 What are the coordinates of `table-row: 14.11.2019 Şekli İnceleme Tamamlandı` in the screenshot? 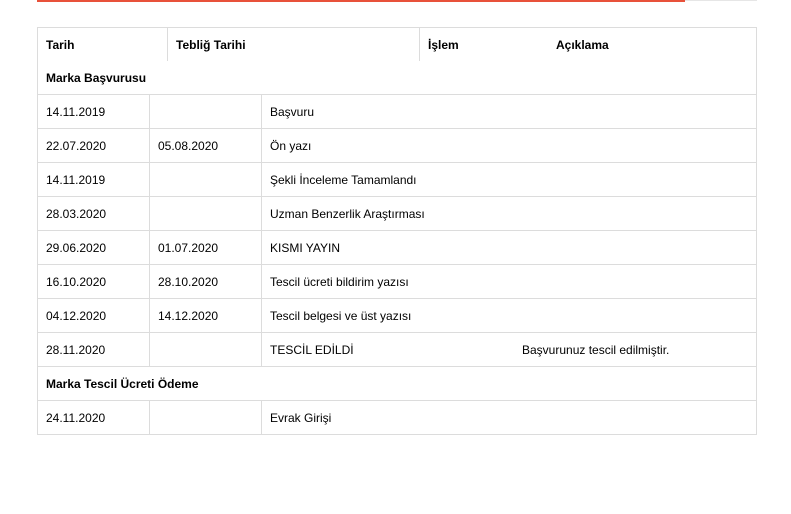 It's located at (397, 179).